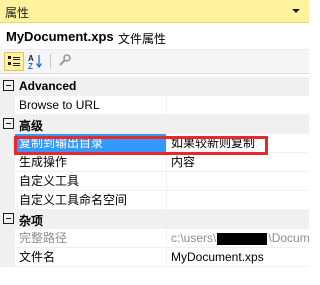  What do you see at coordinates (296, 11) in the screenshot?
I see `window-menu-dropdown-icon` at bounding box center [296, 11].